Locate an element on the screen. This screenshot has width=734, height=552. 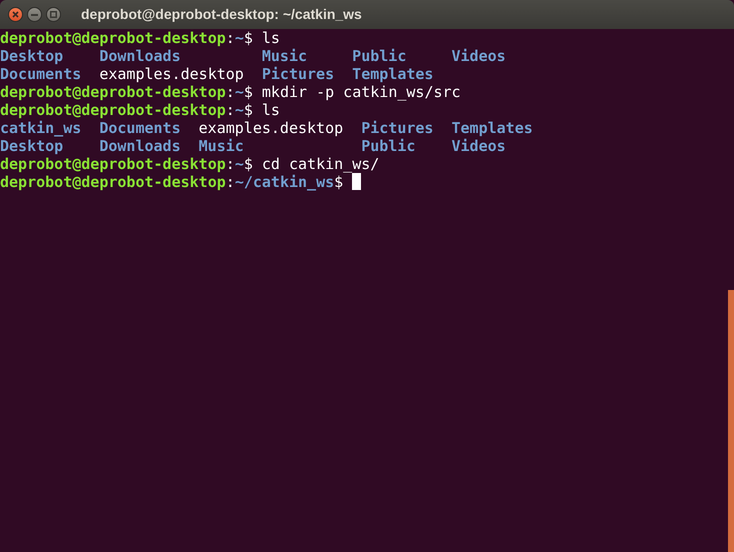
close-icon is located at coordinates (15, 14).